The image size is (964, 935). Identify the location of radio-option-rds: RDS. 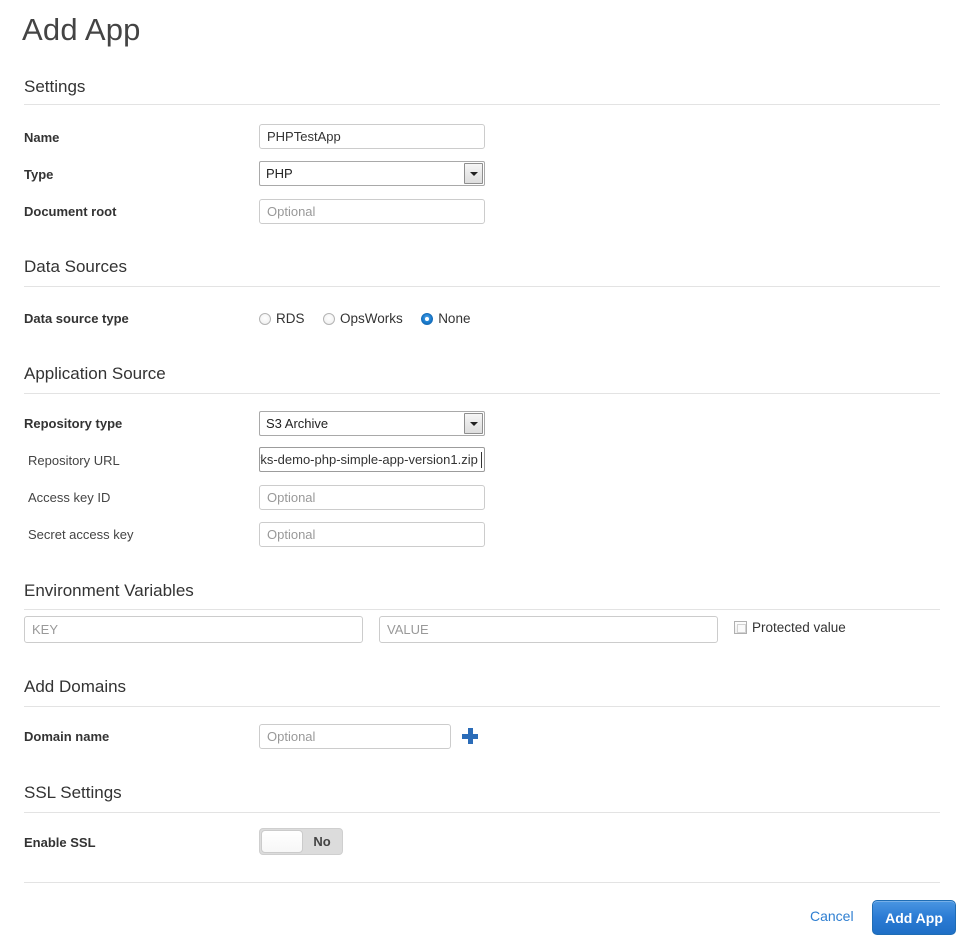
(282, 318).